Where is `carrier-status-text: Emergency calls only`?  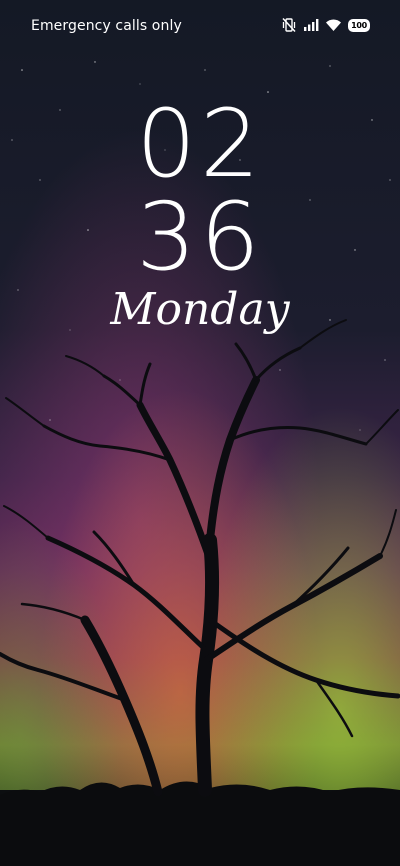 carrier-status-text: Emergency calls only is located at coordinates (106, 26).